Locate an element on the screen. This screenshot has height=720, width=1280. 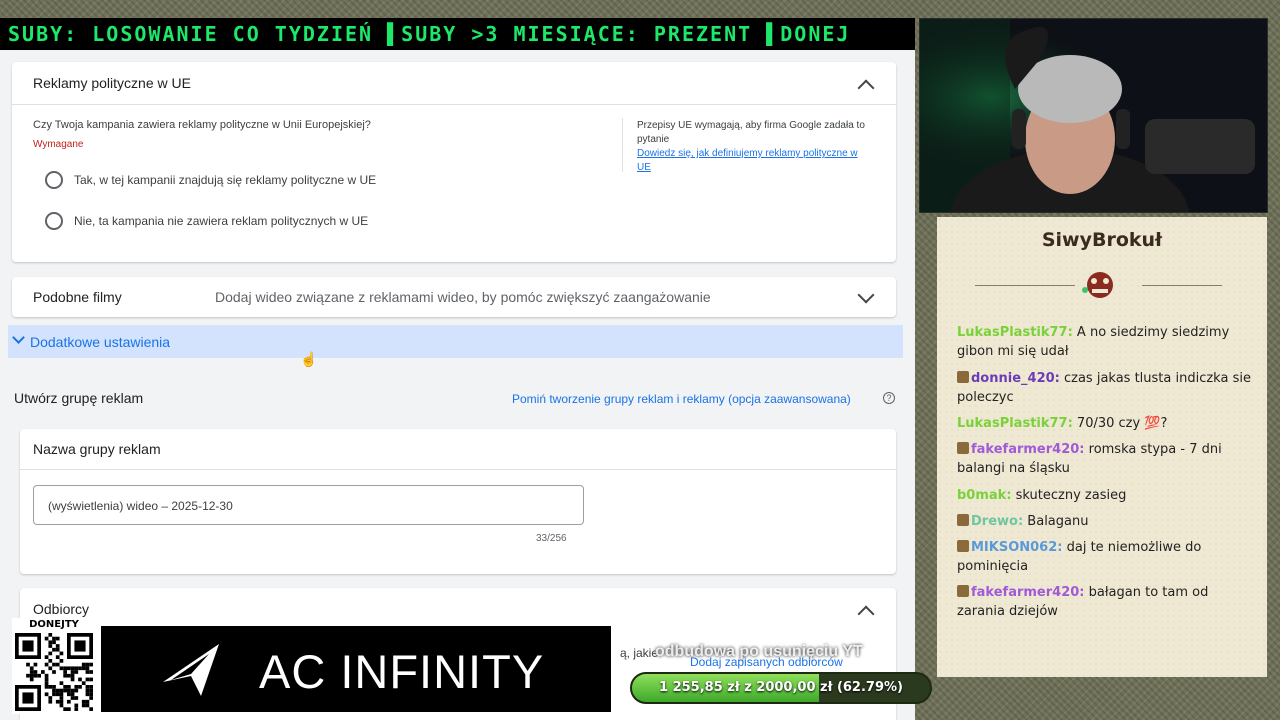
chat-text: skuteczny zasieg is located at coordinates (1069, 495).